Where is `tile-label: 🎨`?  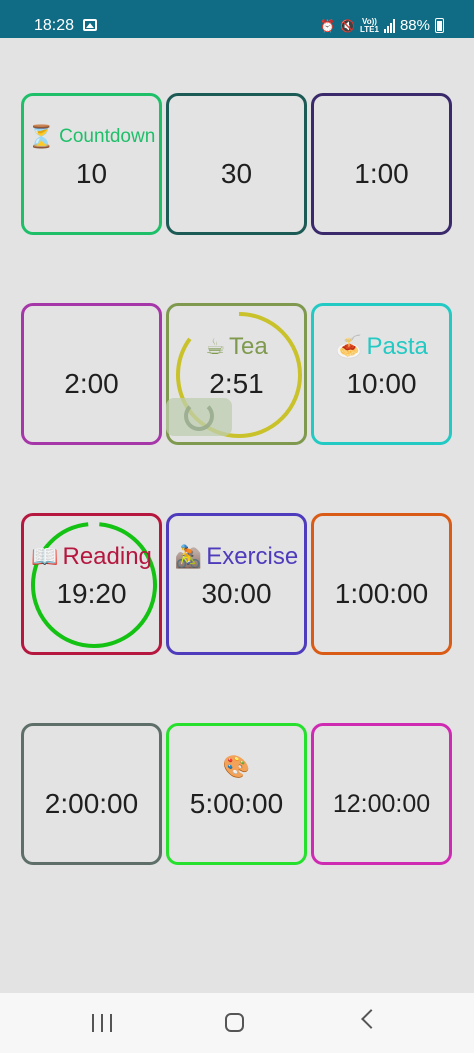 tile-label: 🎨 is located at coordinates (236, 767).